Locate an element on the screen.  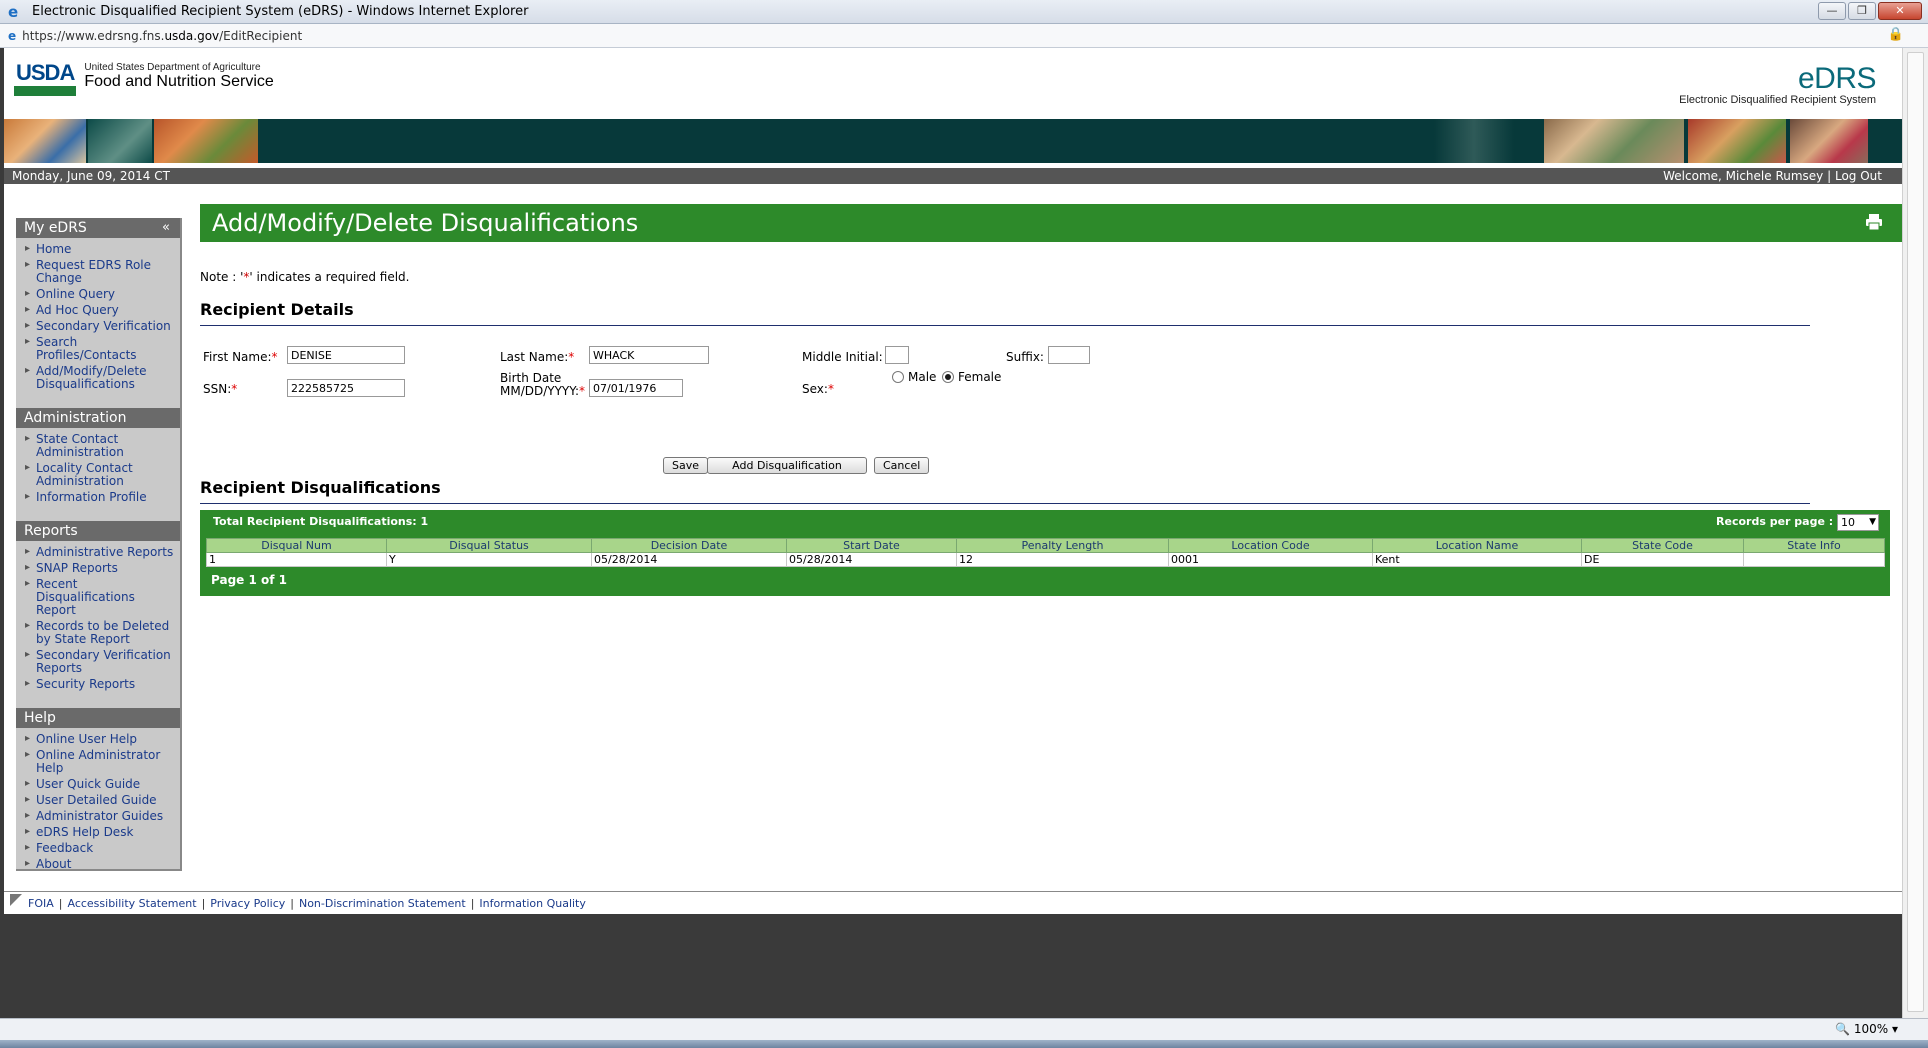
close-button: ✕ is located at coordinates (1900, 11).